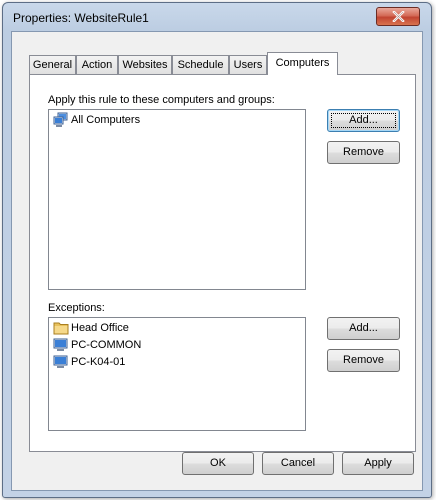 The image size is (436, 500). What do you see at coordinates (81, 18) in the screenshot?
I see `window-title: Properties: WebsiteRule1` at bounding box center [81, 18].